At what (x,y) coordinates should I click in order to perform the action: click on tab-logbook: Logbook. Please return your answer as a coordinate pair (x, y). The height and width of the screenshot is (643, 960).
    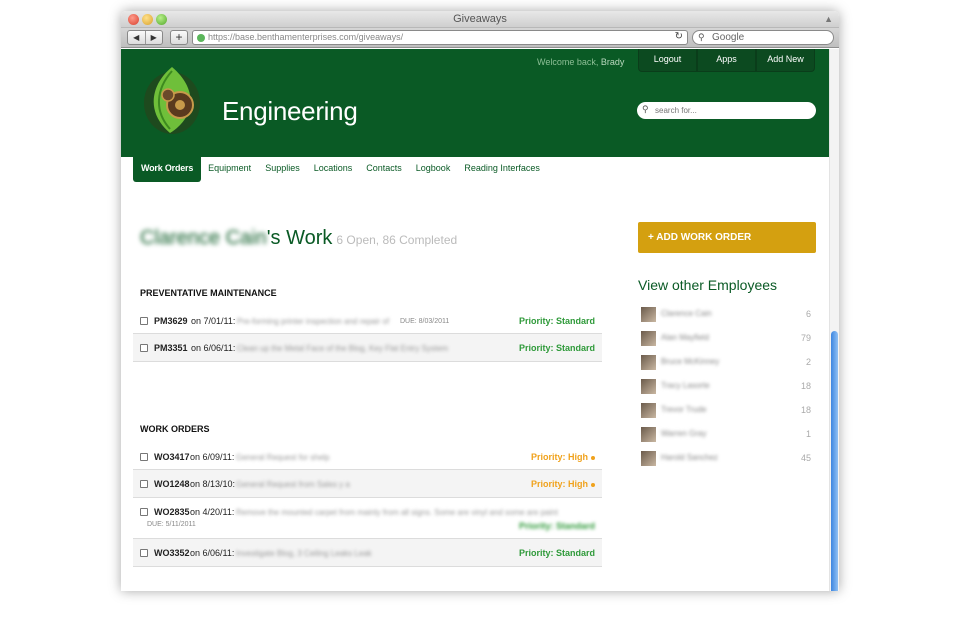
    Looking at the image, I should click on (433, 169).